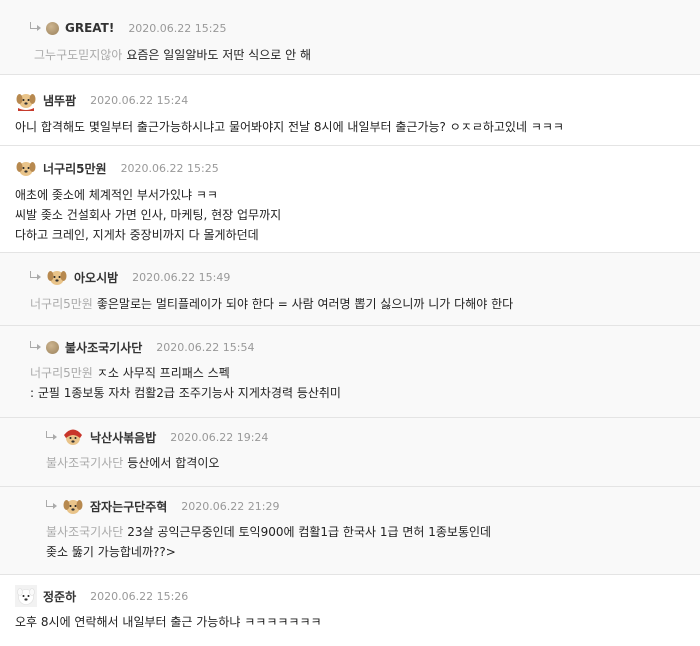 The image size is (700, 646). I want to click on comment-date: 2020.06.22 15:49, so click(181, 277).